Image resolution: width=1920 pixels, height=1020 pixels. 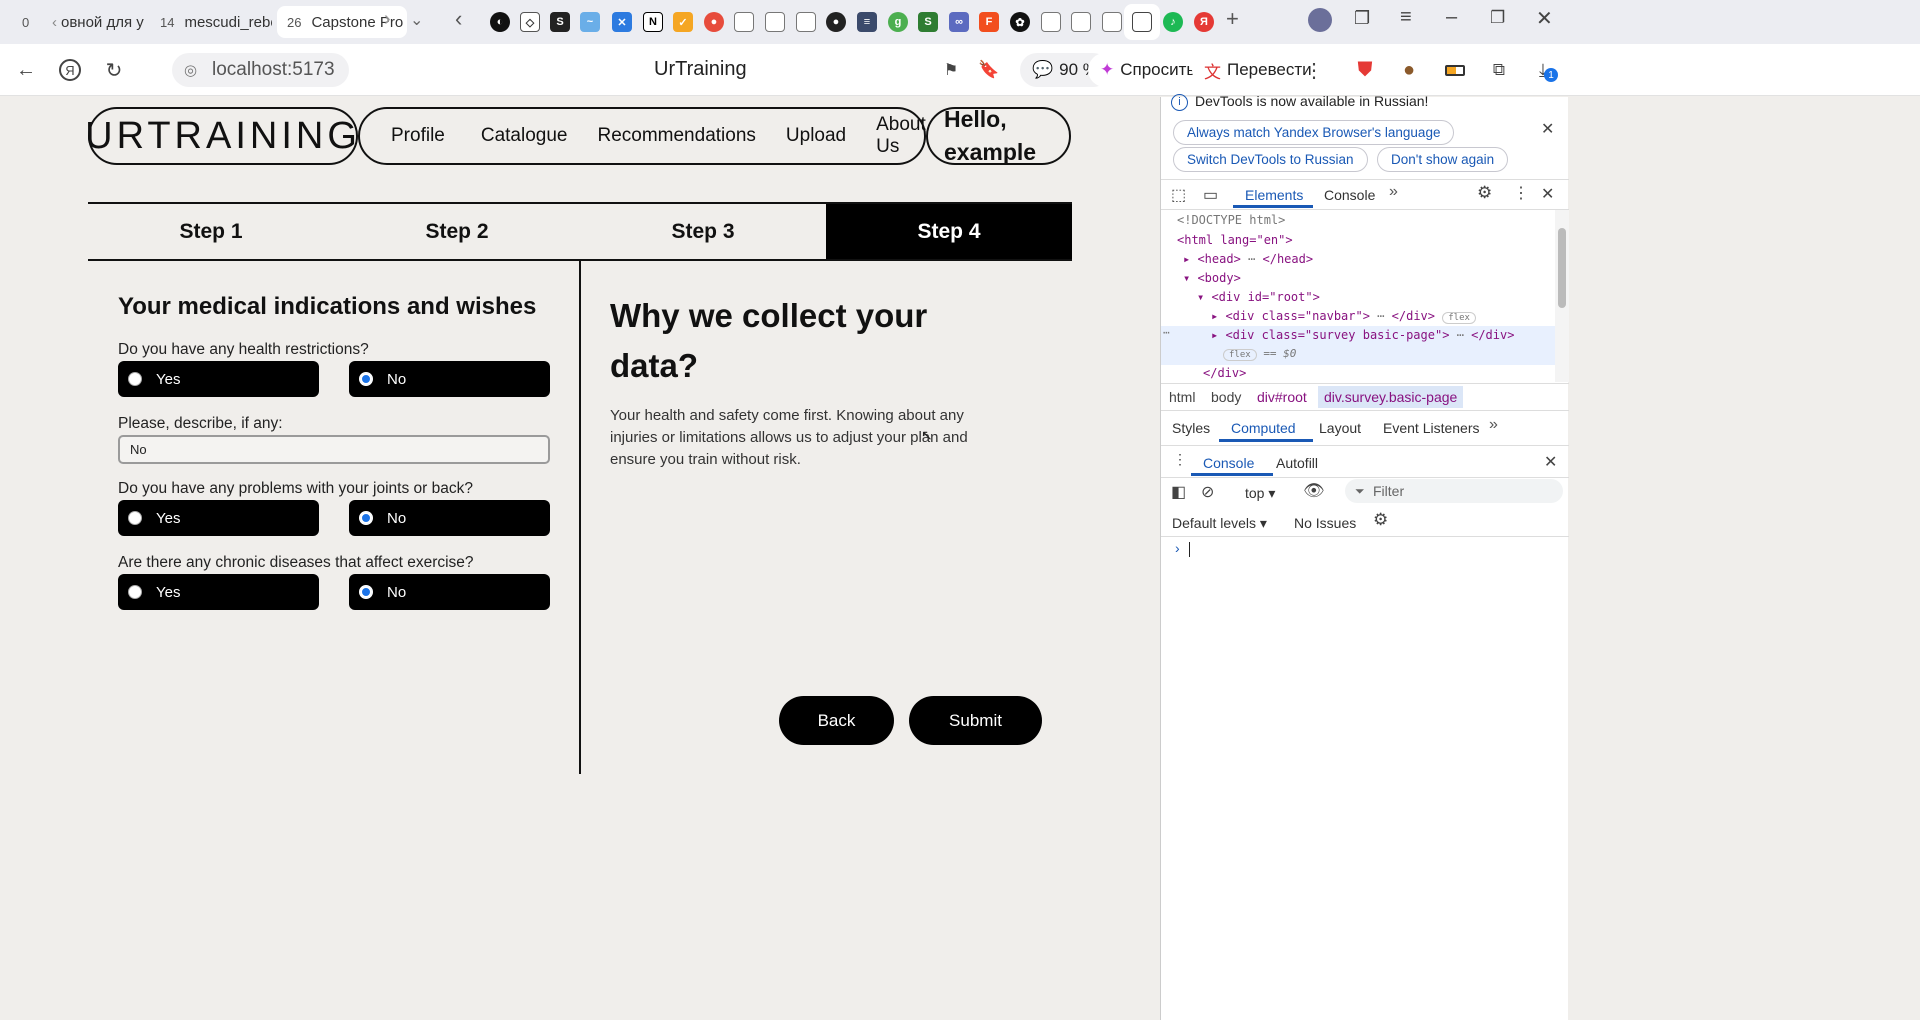 I want to click on more-tabs-icon: », so click(x=1393, y=192).